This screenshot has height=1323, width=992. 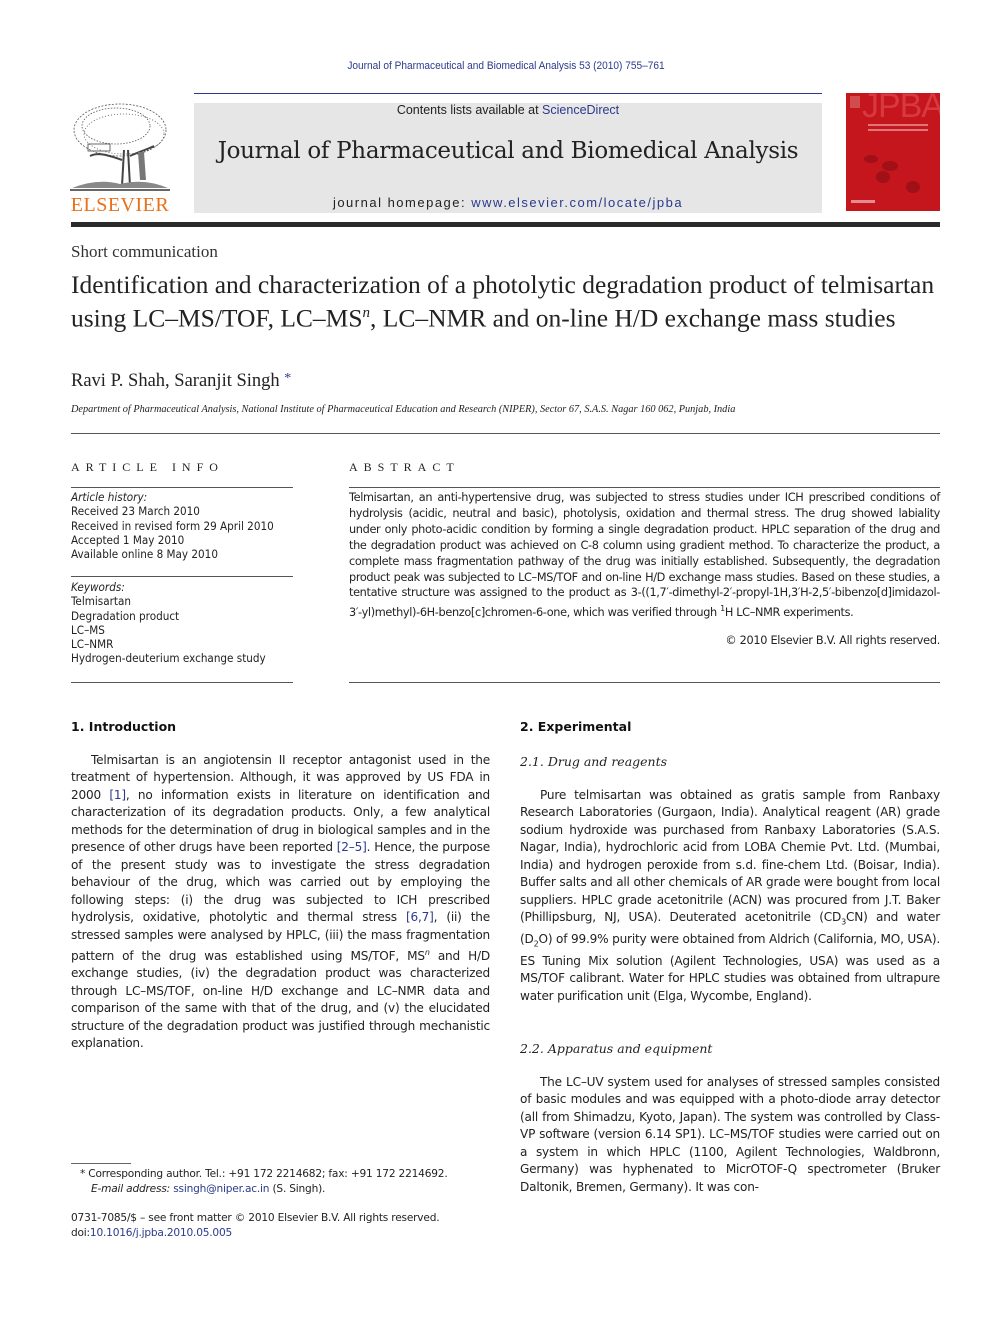 I want to click on article-info-heading: ARTICLE INFO, so click(x=147, y=467).